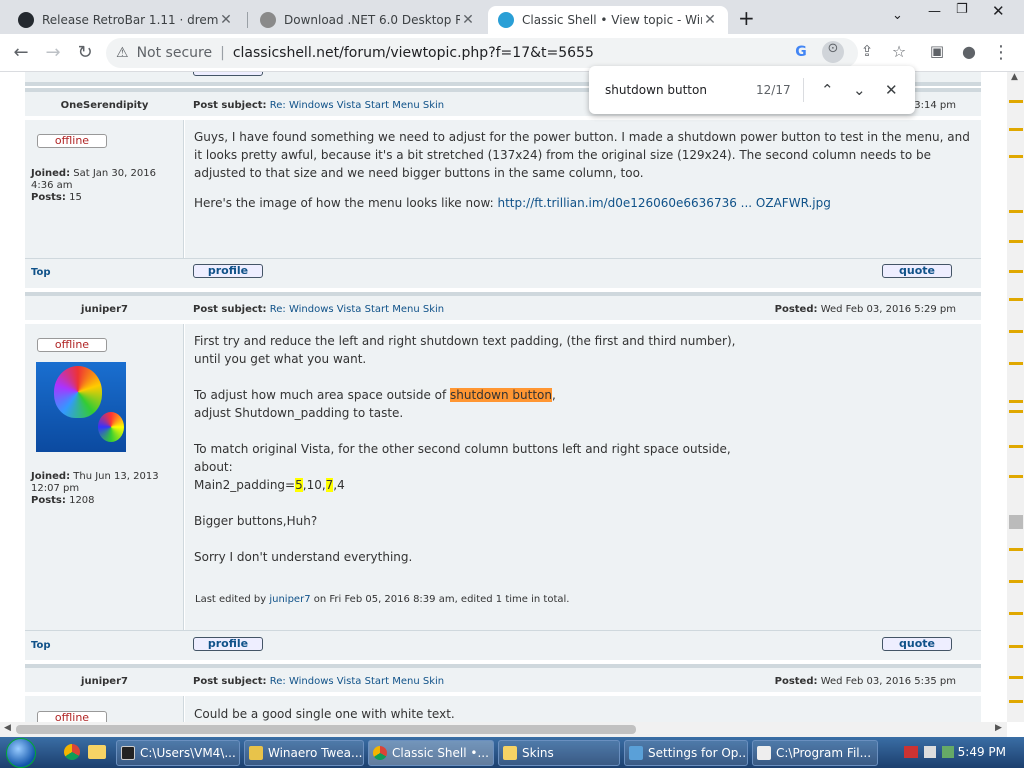 This screenshot has width=1024, height=768. I want to click on post-author: OneSerendipity, so click(104, 105).